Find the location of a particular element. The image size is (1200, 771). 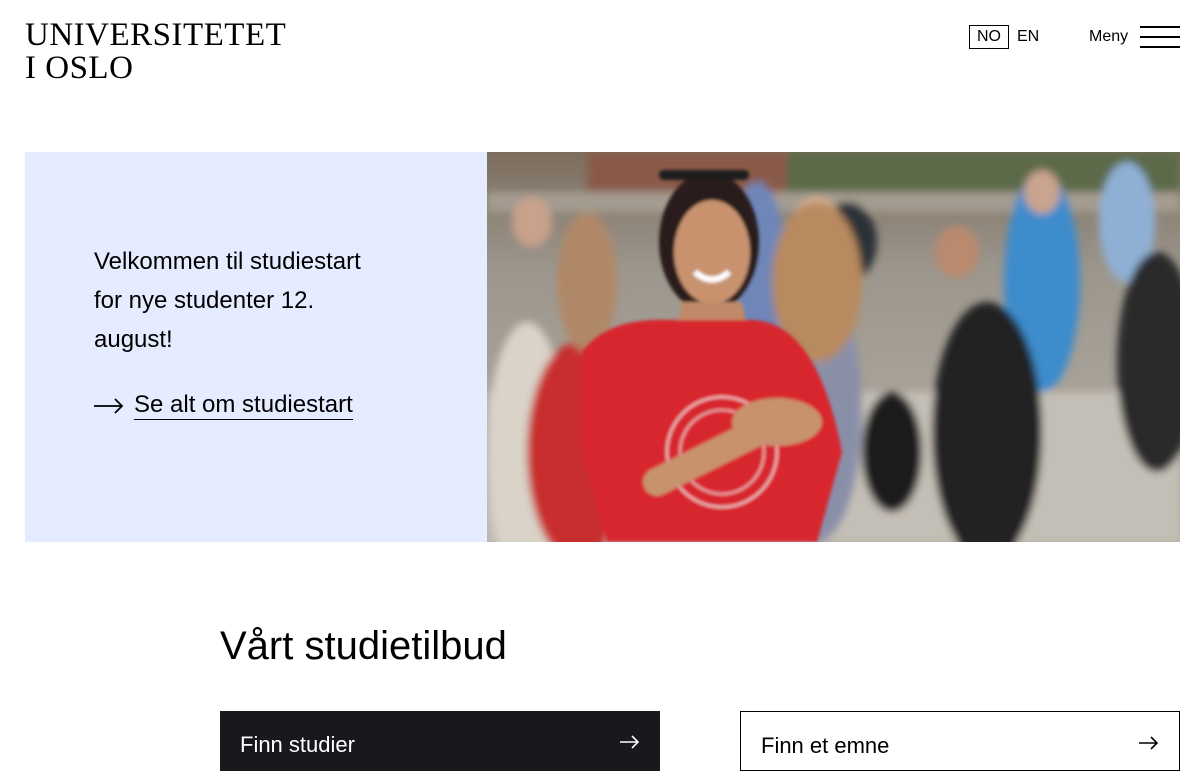

menu-button: Meny is located at coordinates (1135, 37).